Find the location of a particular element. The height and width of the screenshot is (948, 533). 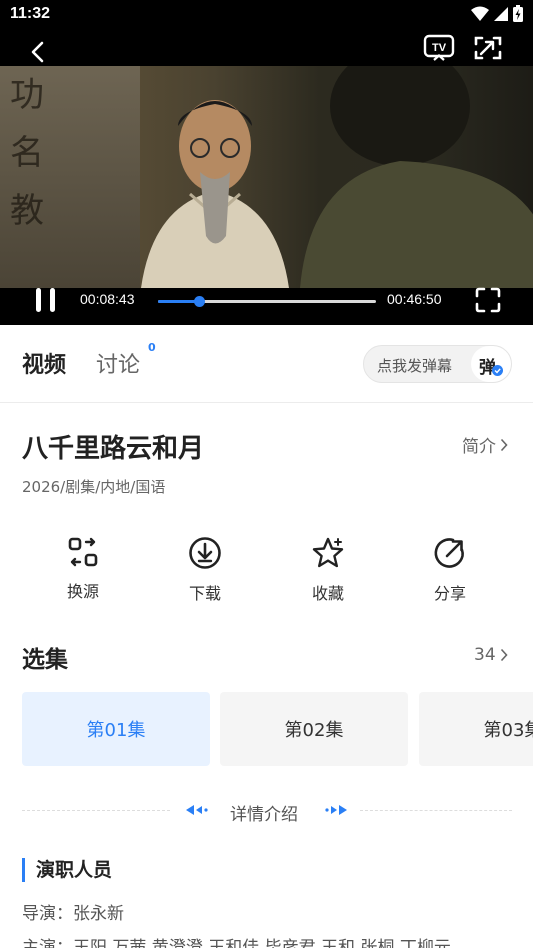

wifi-icon is located at coordinates (480, 13).